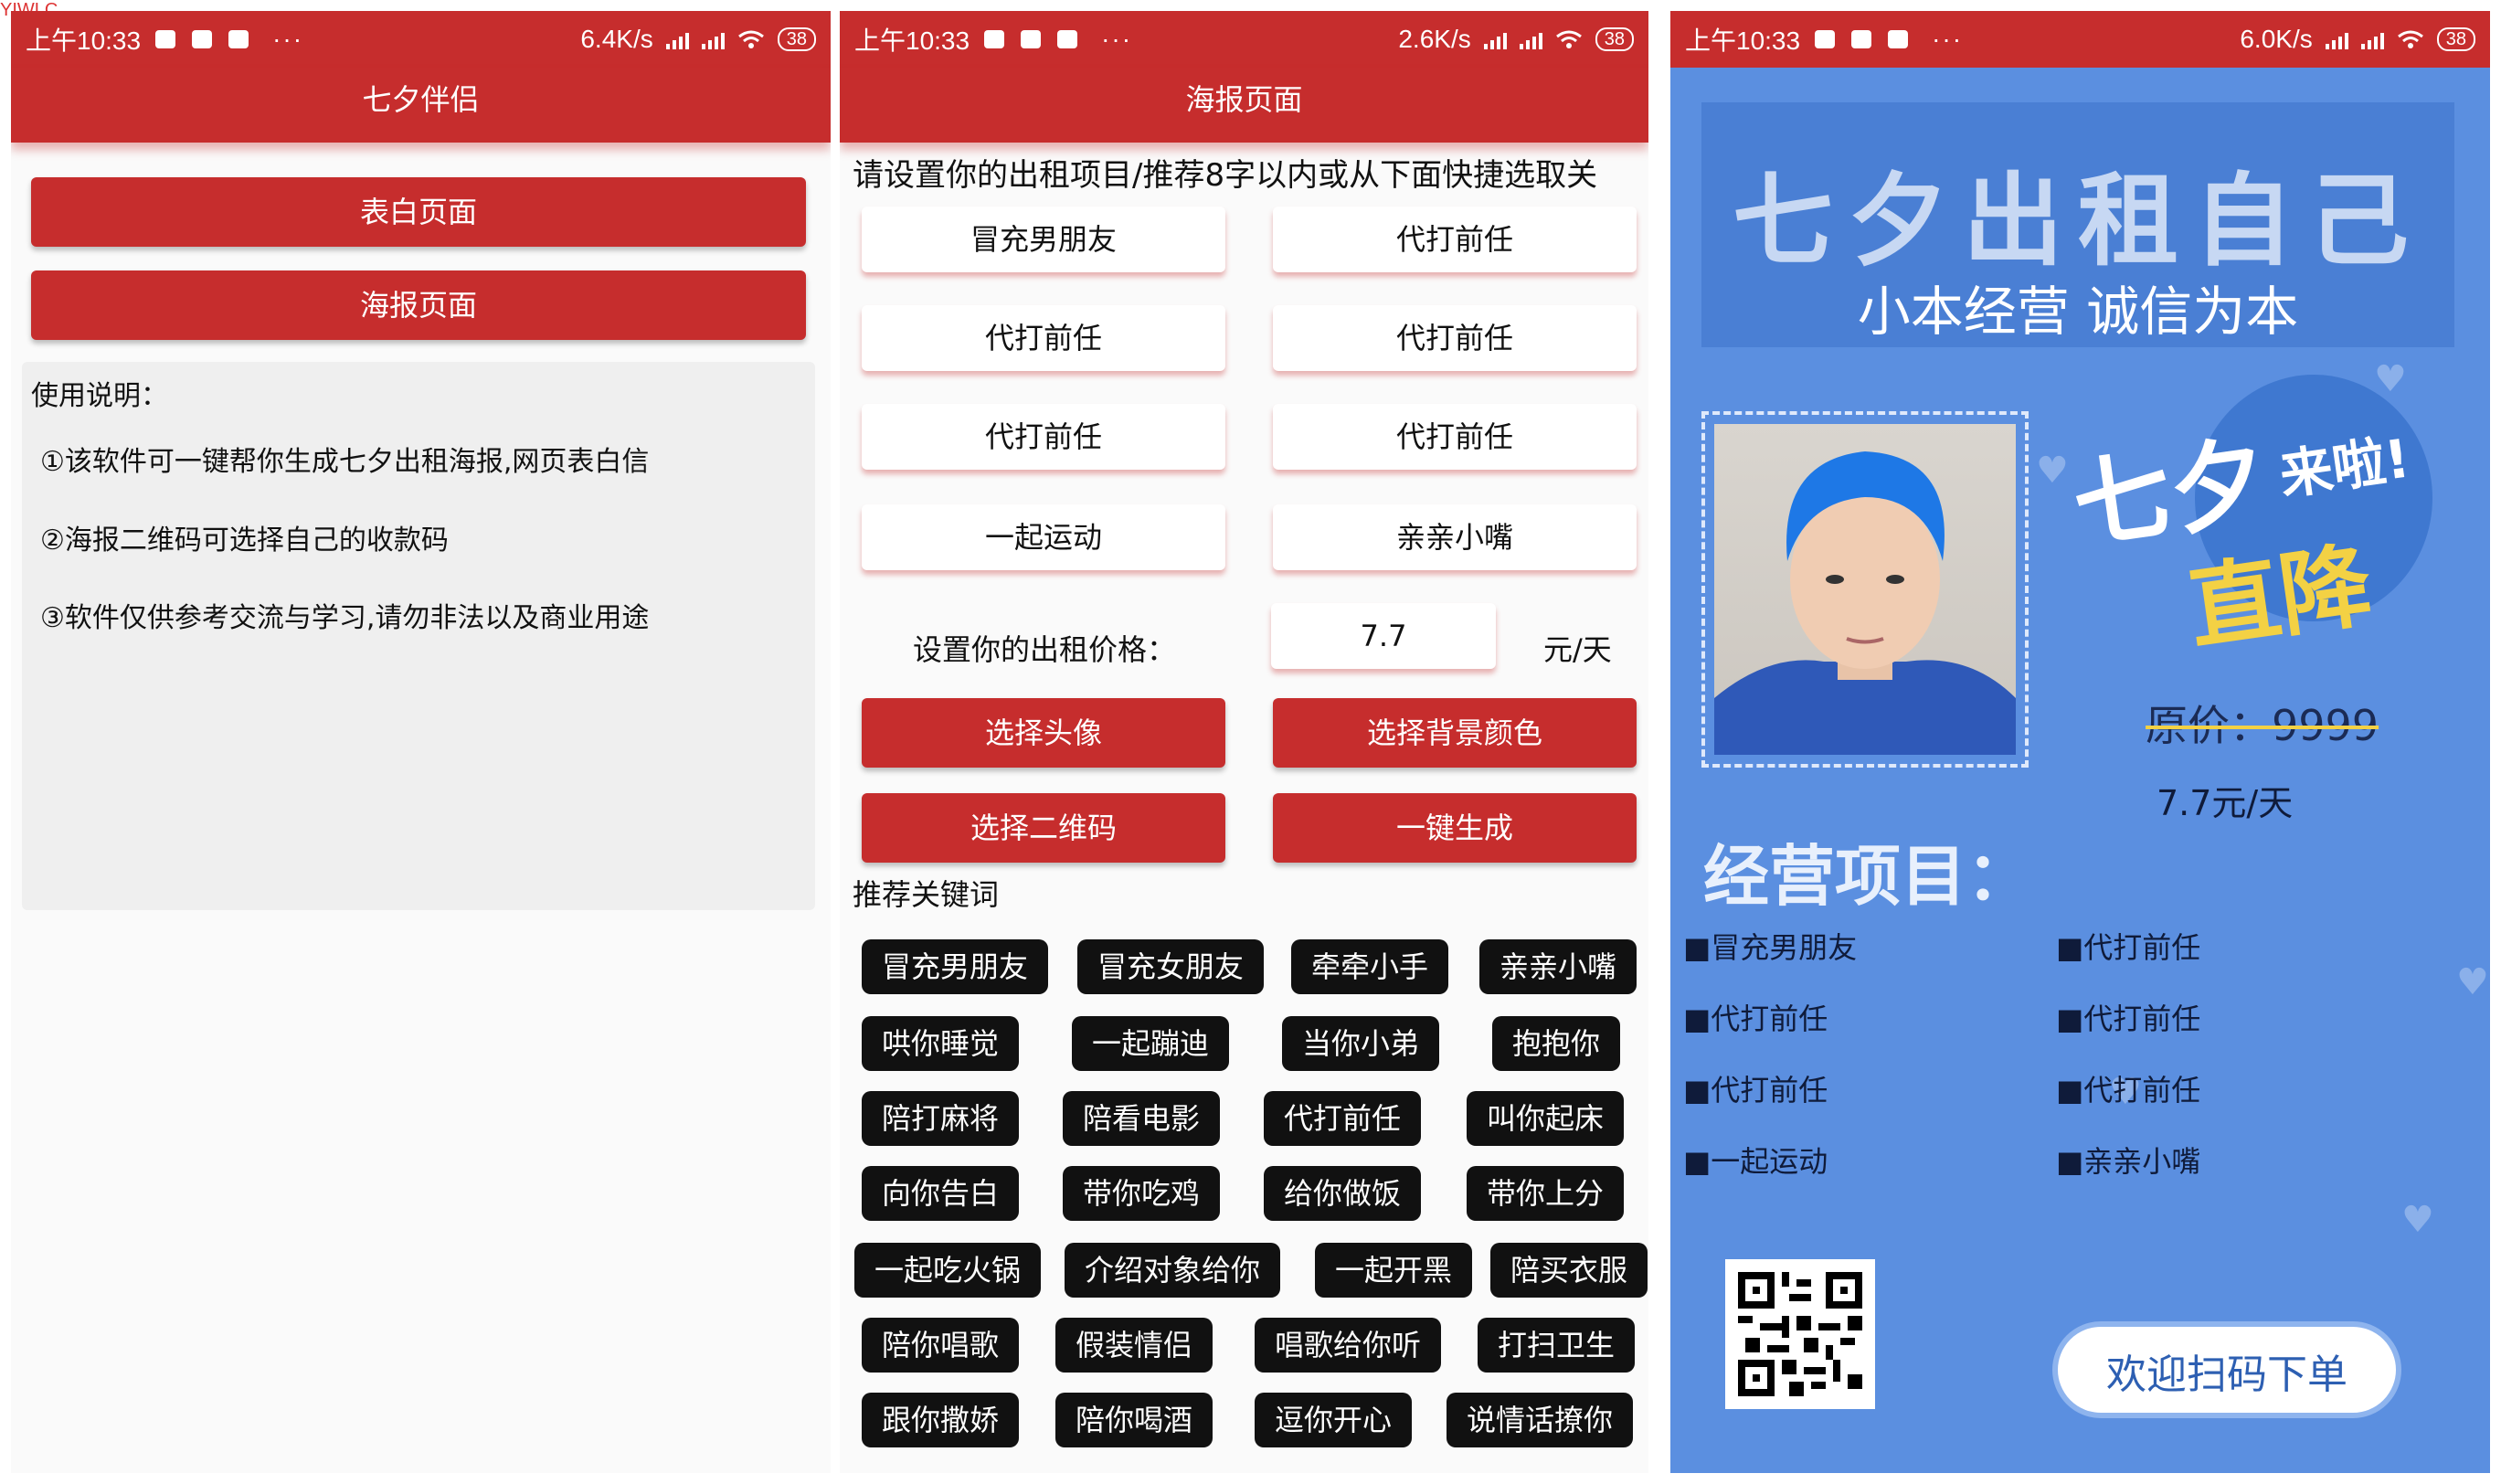  Describe the element at coordinates (2080, 39) in the screenshot. I see `status-bar: 上午10:33 ··· 6.0K/s 38` at that location.